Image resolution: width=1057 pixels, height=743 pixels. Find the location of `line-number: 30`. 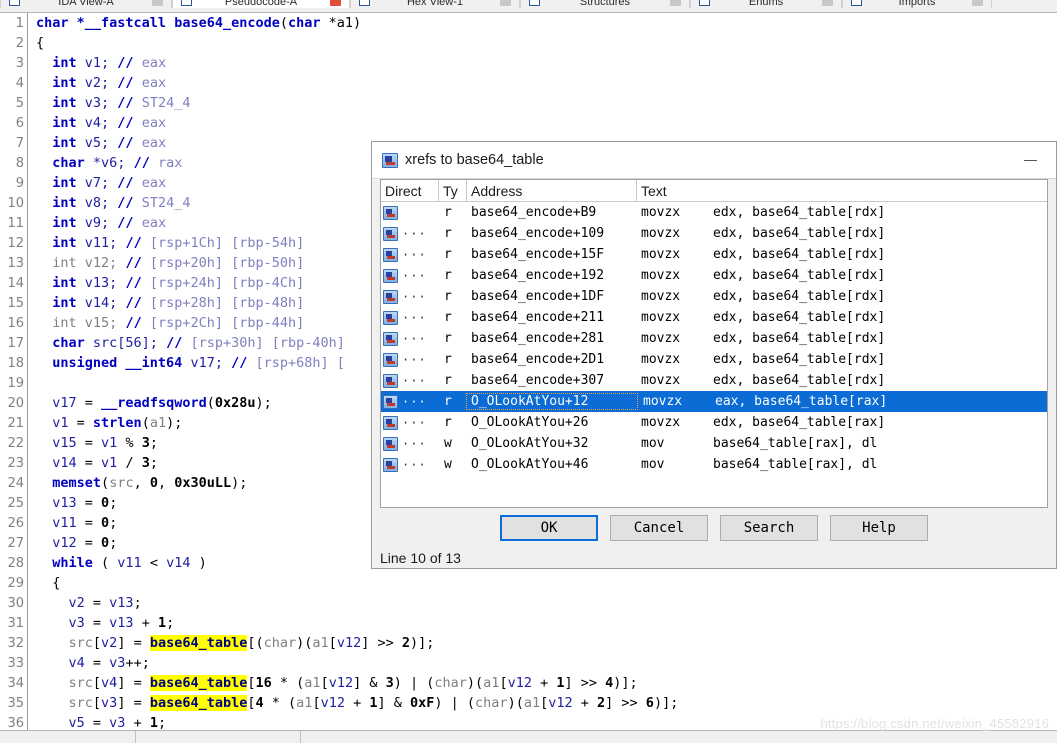

line-number: 30 is located at coordinates (15, 603).